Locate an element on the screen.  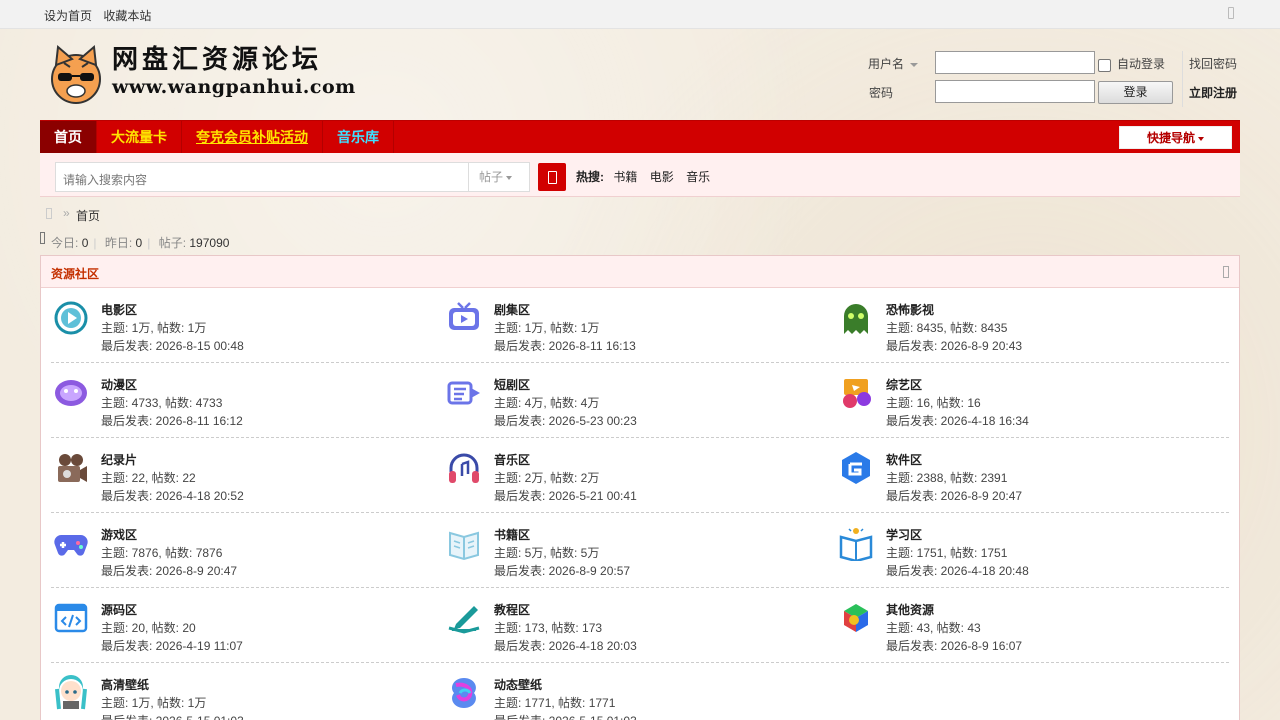
login-button: 登录 is located at coordinates (1135, 92).